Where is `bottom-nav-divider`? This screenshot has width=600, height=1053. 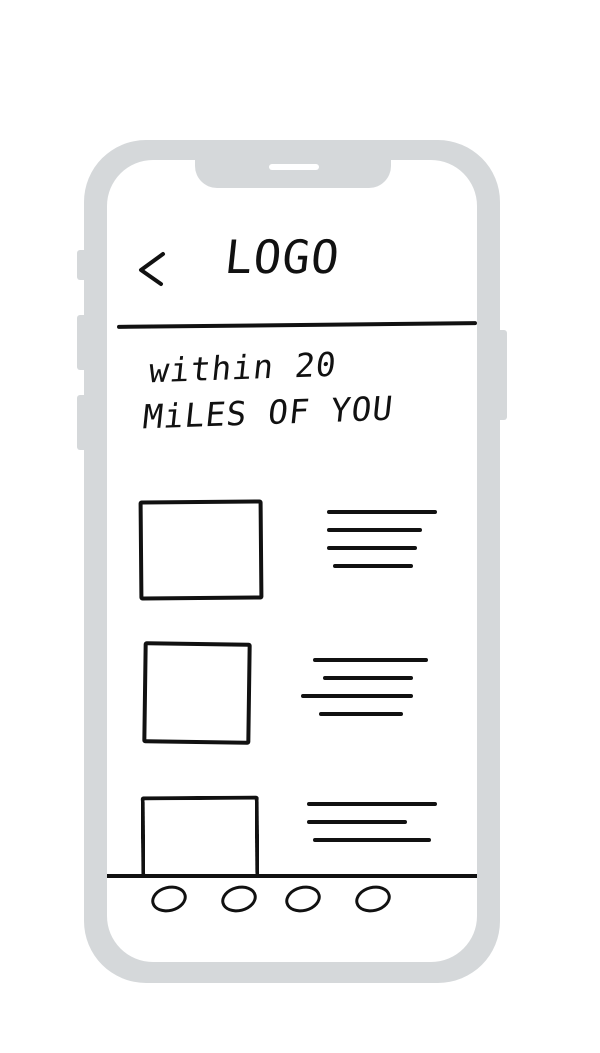
bottom-nav-divider is located at coordinates (292, 876).